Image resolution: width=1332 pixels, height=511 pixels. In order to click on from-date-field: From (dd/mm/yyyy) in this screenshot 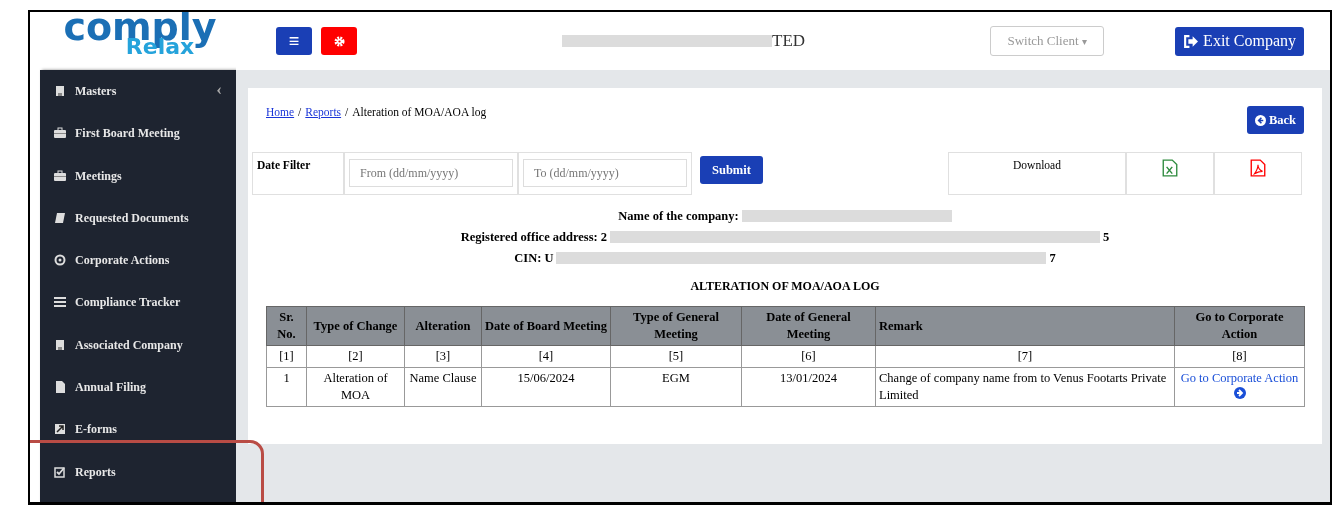, I will do `click(431, 173)`.